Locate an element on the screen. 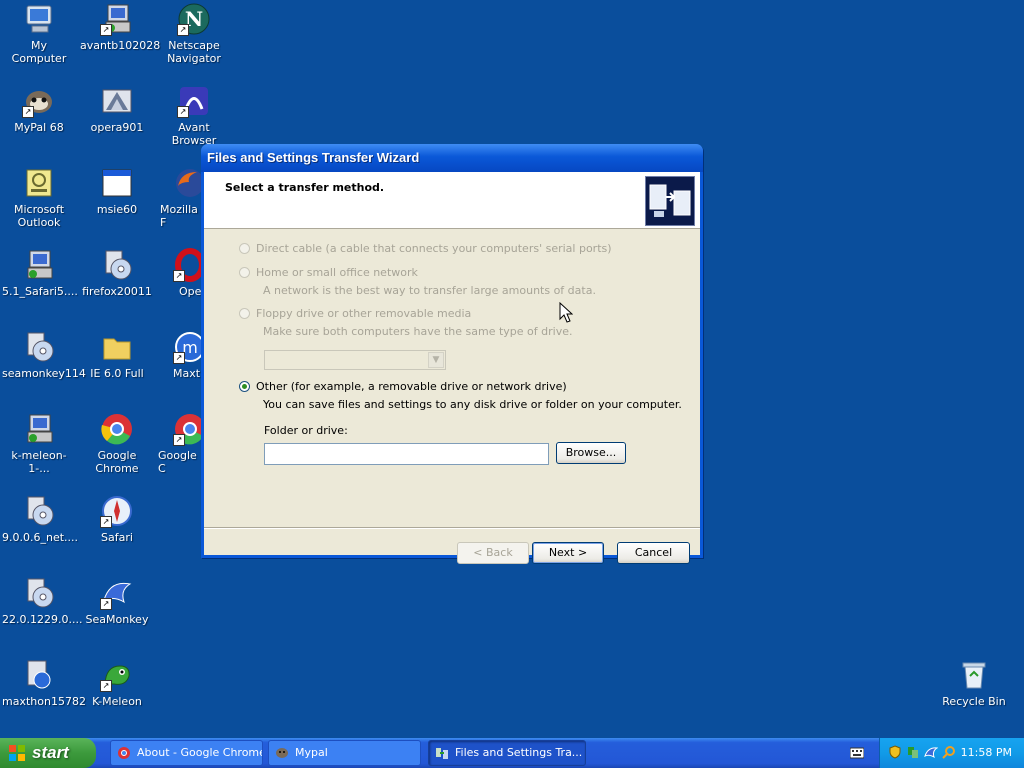 This screenshot has width=1024, height=768. desktop-icon-avantb102028: ↗ avantb102028 is located at coordinates (119, 27).